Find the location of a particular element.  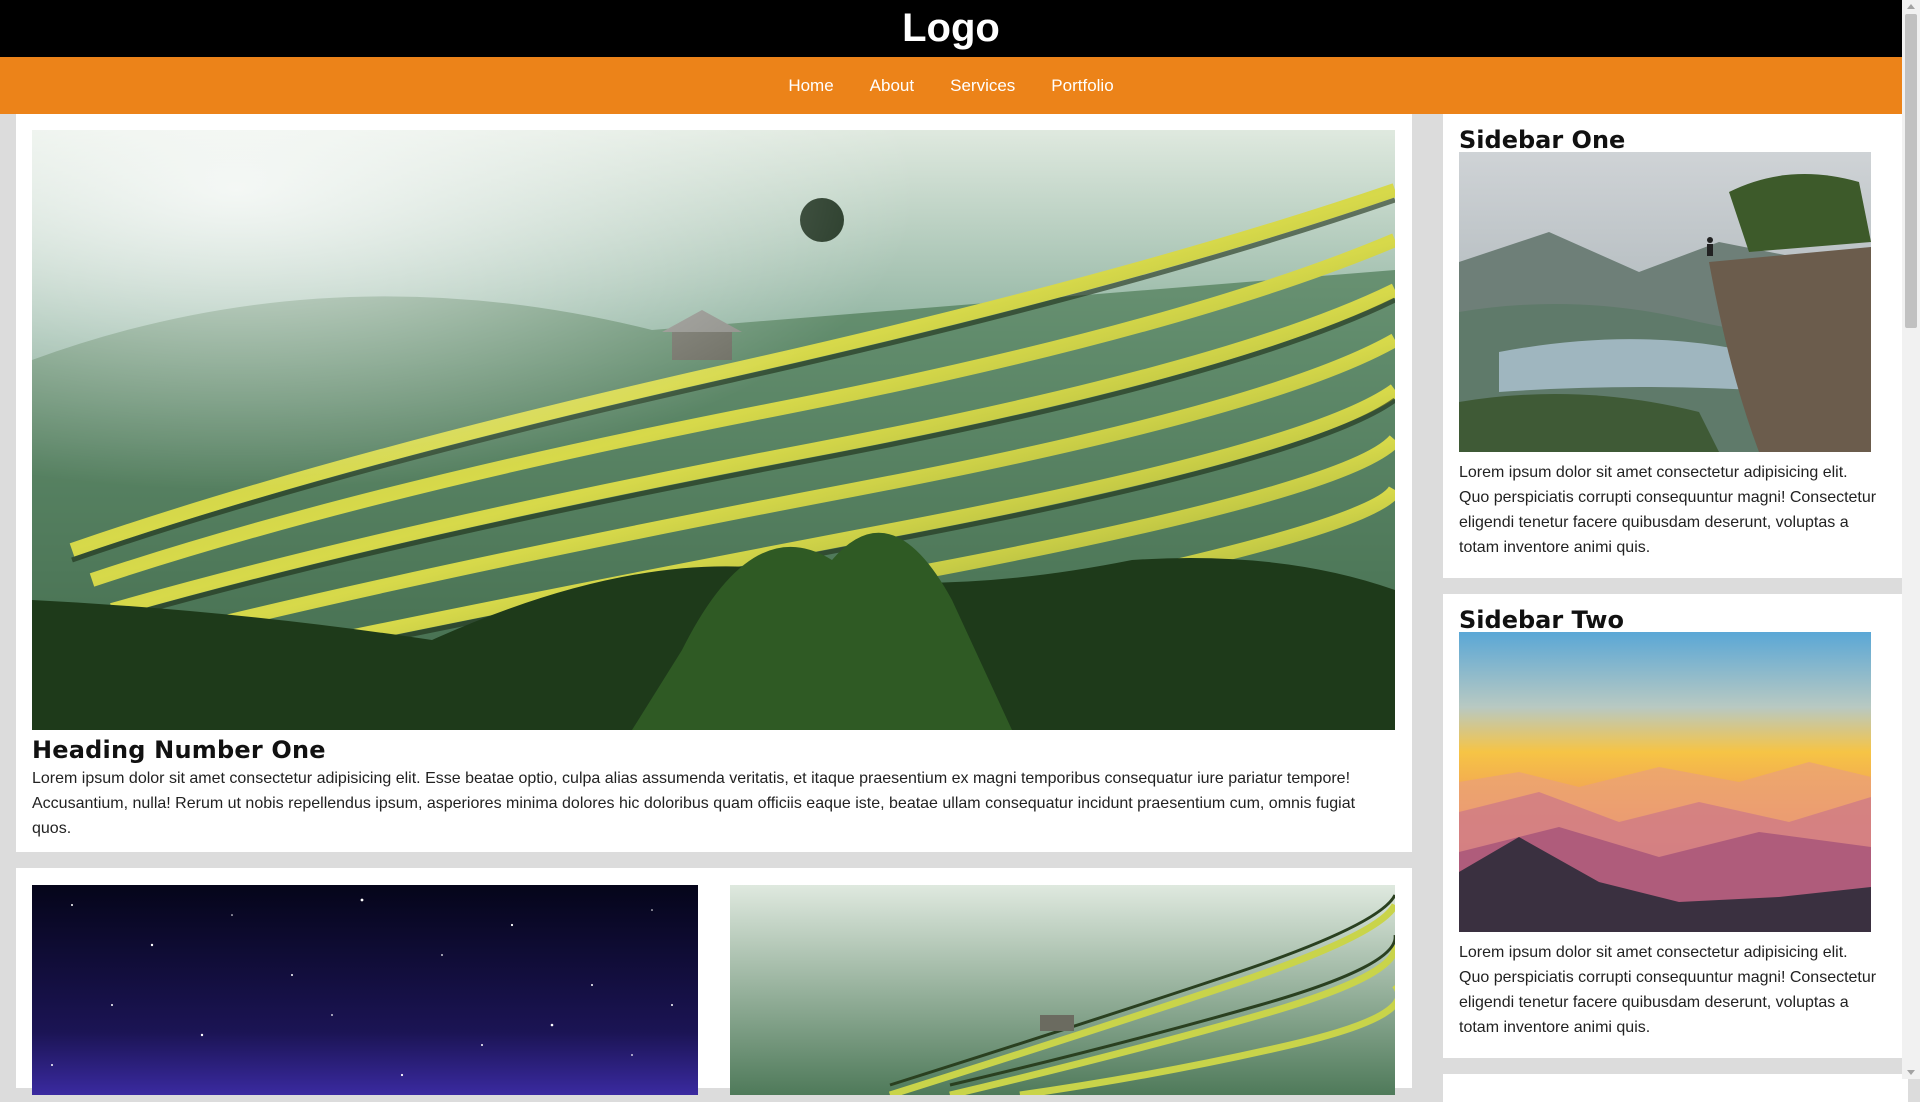

nav-home-link: Home is located at coordinates (810, 86).